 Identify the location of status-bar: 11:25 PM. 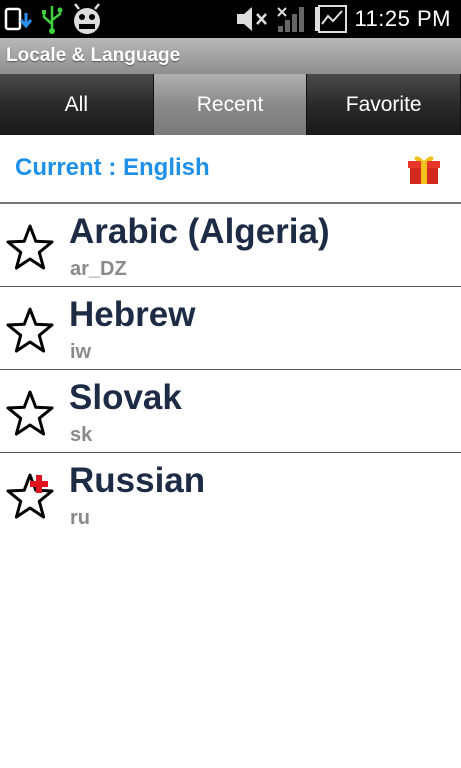
(230, 19).